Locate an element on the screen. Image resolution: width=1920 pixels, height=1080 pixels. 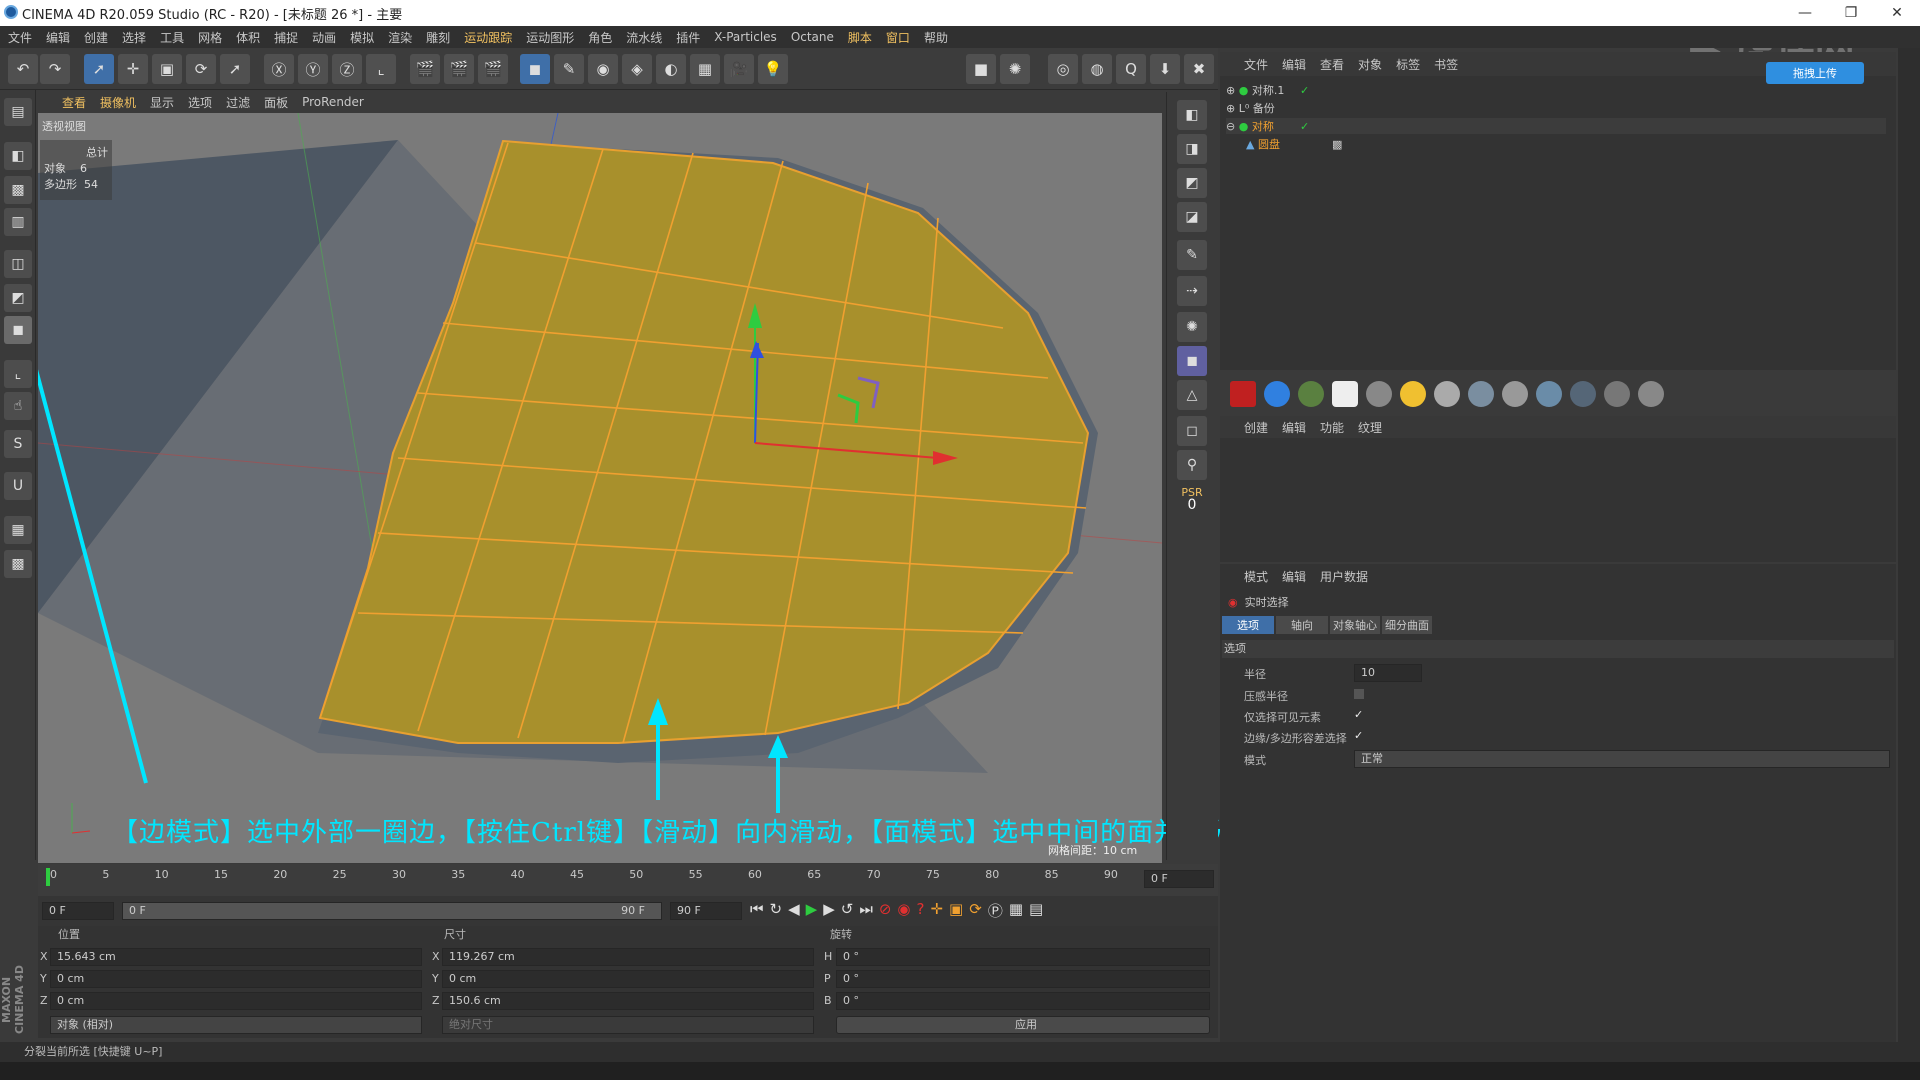
floor-icon: ▦ is located at coordinates (705, 69).